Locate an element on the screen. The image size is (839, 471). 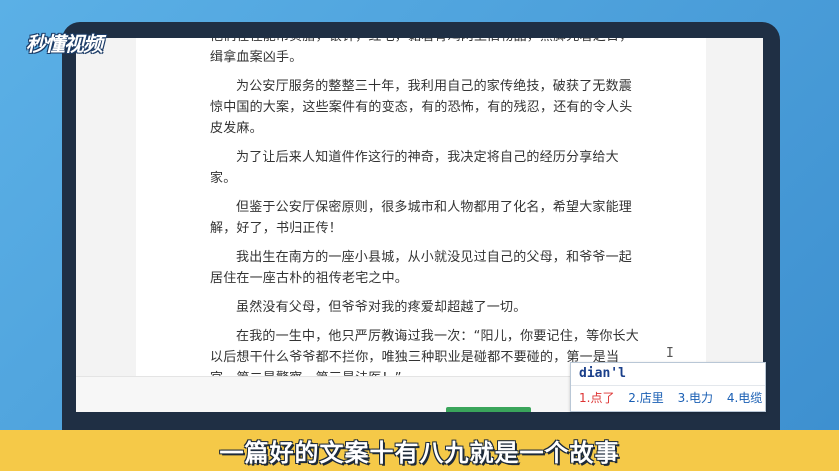
document-paragraph: 缉拿血案凶手。 is located at coordinates (256, 57).